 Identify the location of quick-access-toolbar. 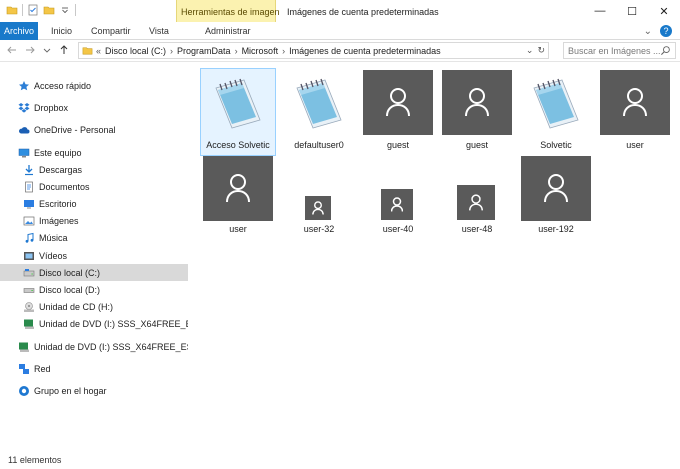
(41, 10).